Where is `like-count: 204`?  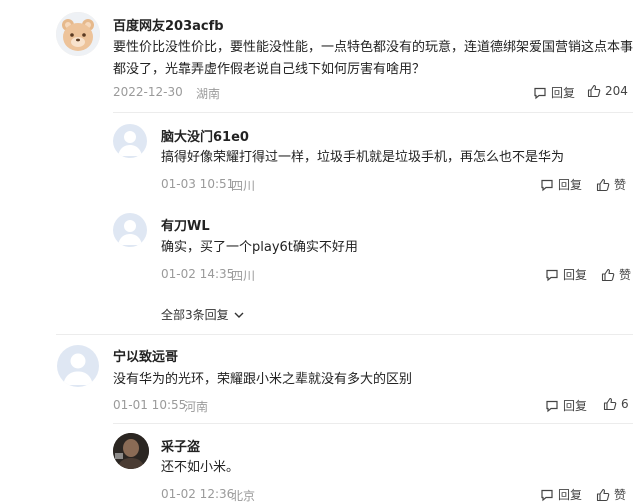
like-count: 204 is located at coordinates (616, 91).